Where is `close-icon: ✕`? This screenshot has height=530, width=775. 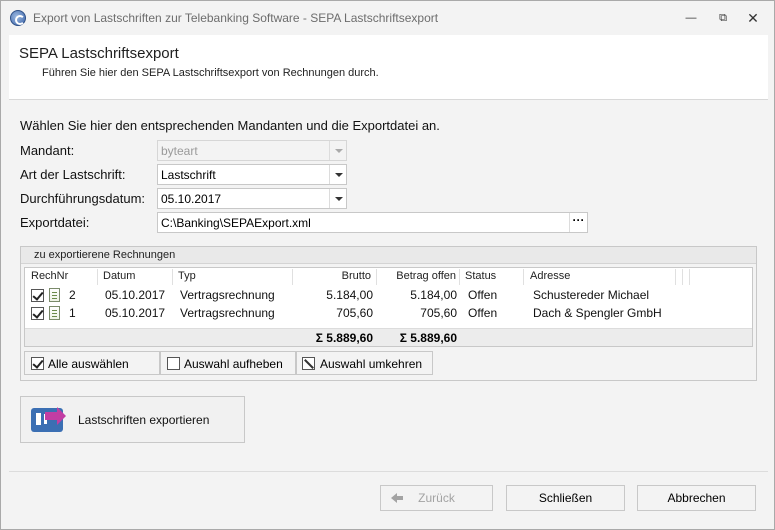
close-icon: ✕ is located at coordinates (753, 18).